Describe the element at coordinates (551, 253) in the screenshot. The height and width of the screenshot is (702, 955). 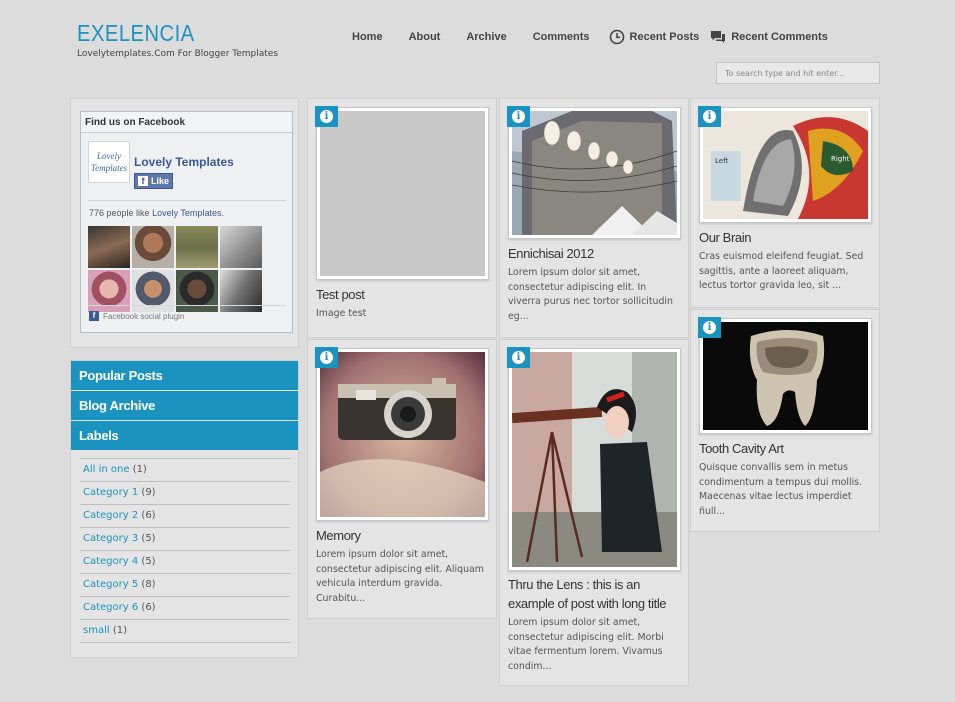
I see `post-title: Ennichisai 2012` at that location.